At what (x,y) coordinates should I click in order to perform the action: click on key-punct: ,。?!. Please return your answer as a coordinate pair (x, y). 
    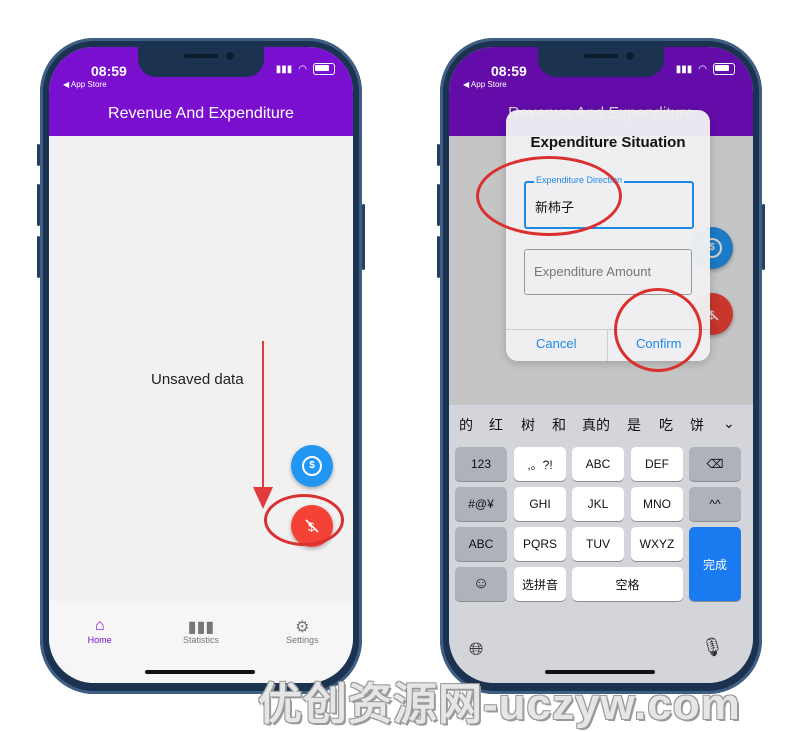
    Looking at the image, I should click on (540, 464).